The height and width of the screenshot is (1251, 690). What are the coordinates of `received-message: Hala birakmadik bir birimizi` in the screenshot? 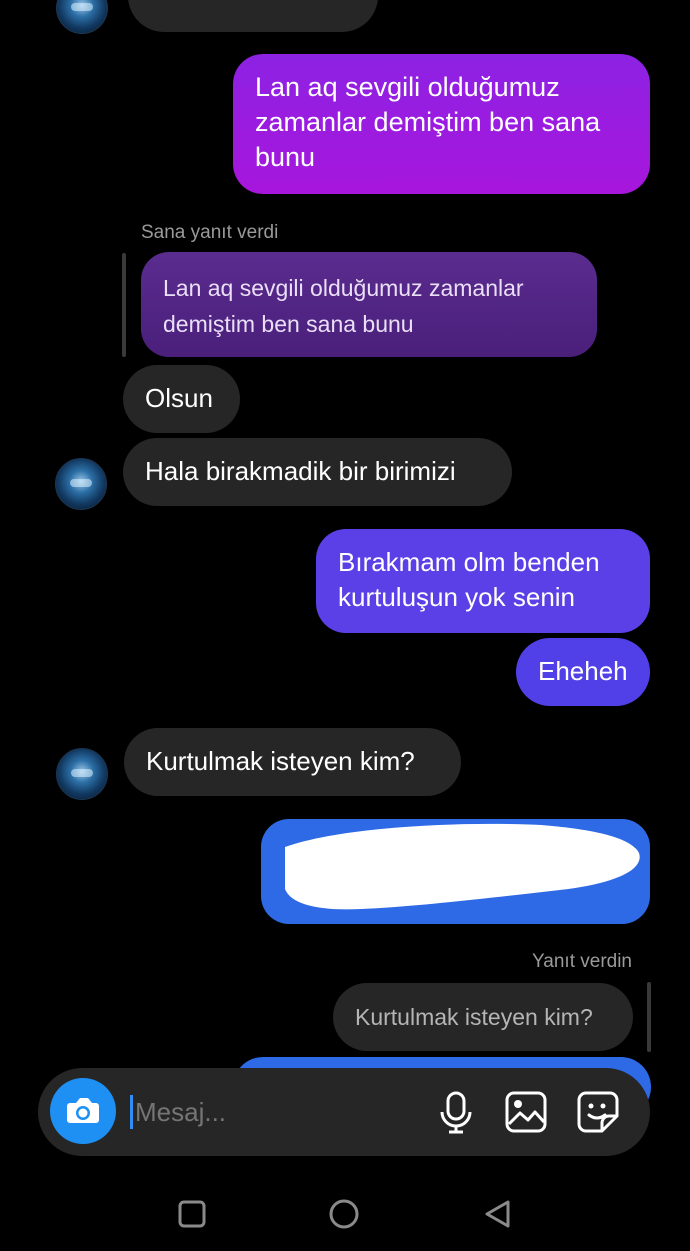 It's located at (317, 472).